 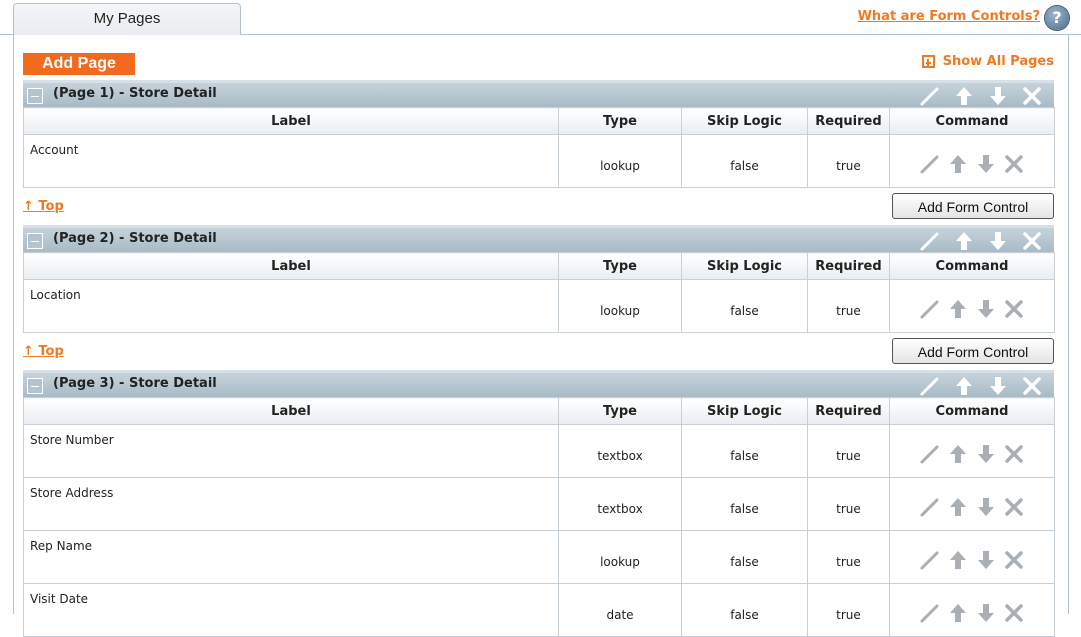 I want to click on table-row: Rep Name lookup false true, so click(x=539, y=557).